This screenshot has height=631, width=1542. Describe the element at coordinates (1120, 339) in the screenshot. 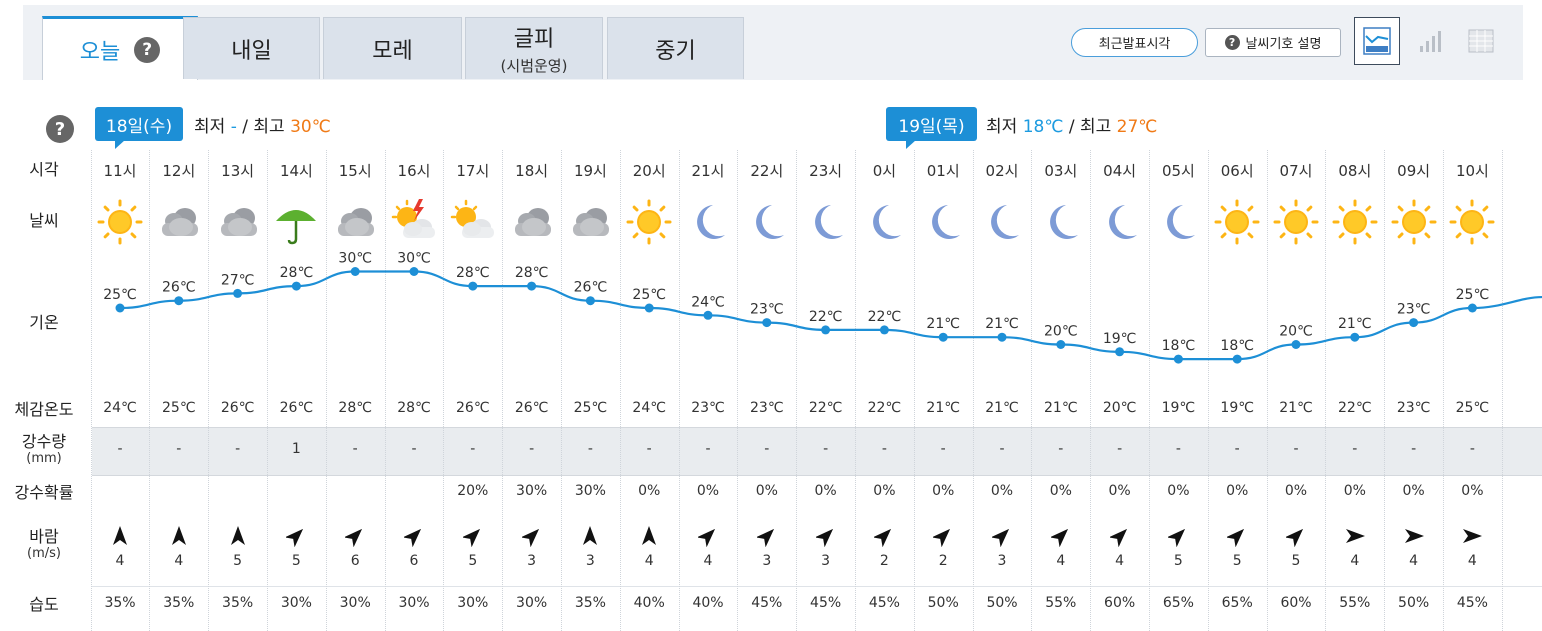

I see `temperature-label: 19℃` at that location.